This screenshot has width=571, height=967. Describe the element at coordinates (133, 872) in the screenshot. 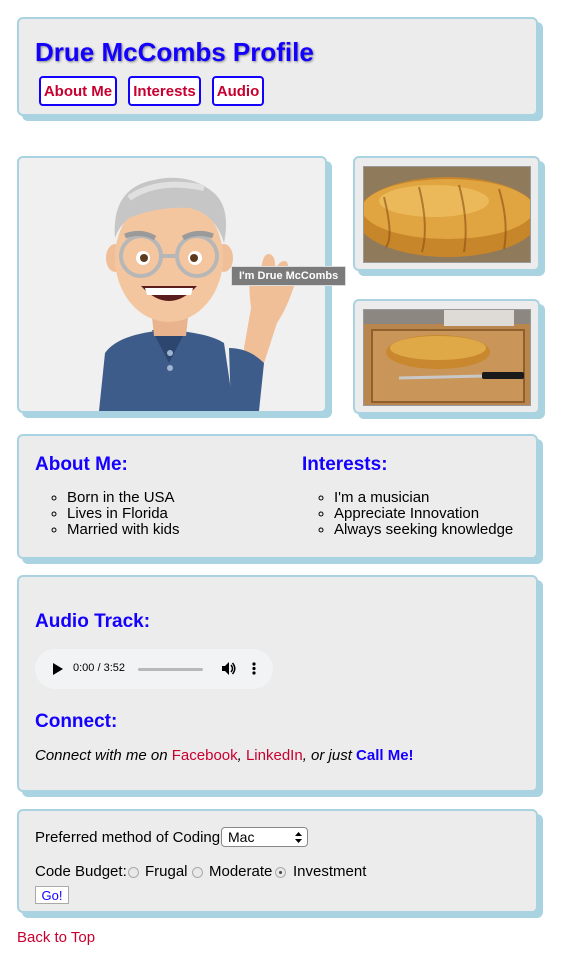

I see `radio-frugal` at that location.